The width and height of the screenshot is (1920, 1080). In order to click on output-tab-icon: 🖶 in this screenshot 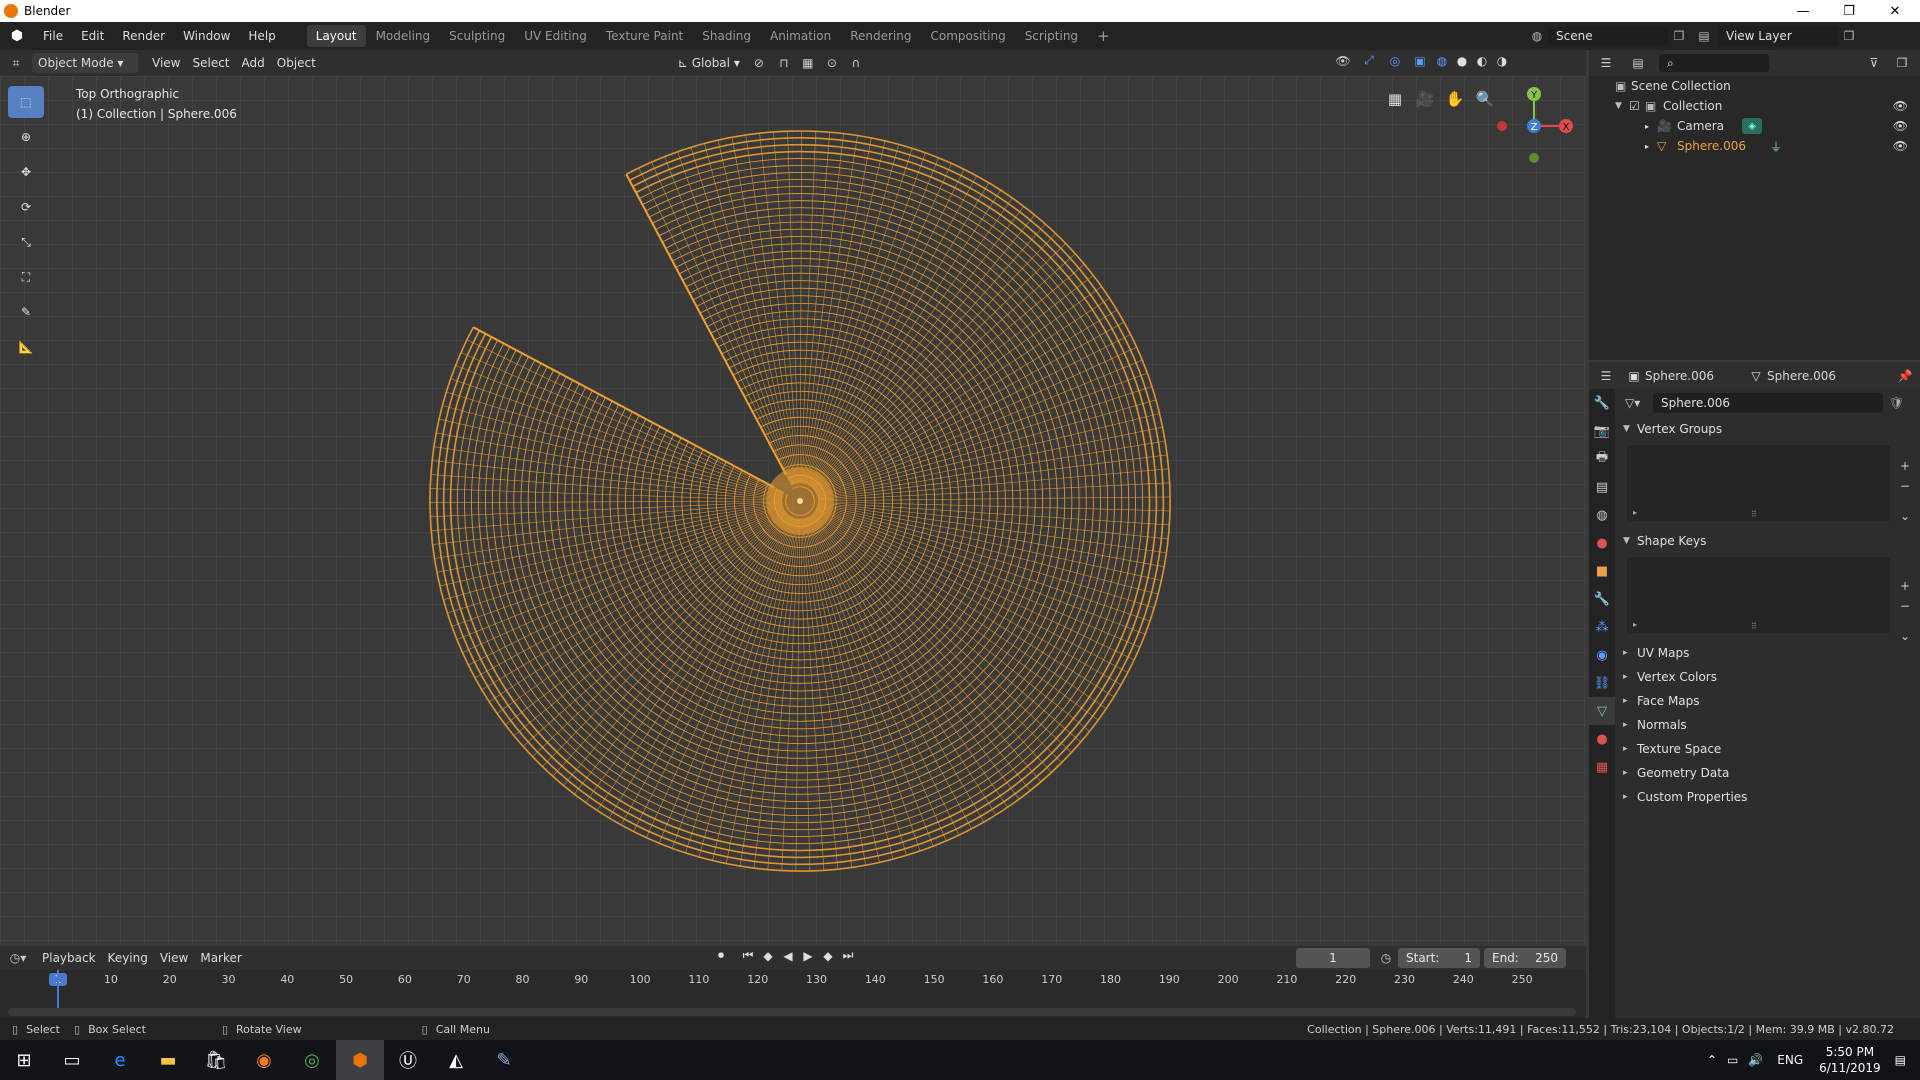, I will do `click(1602, 459)`.